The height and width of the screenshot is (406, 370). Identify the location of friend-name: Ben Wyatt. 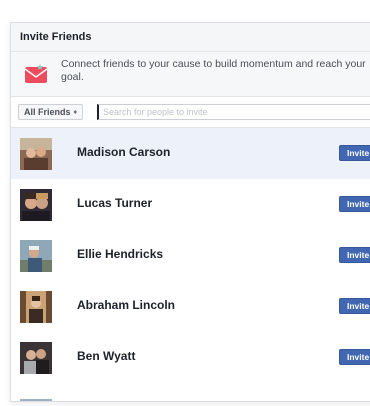
(106, 356).